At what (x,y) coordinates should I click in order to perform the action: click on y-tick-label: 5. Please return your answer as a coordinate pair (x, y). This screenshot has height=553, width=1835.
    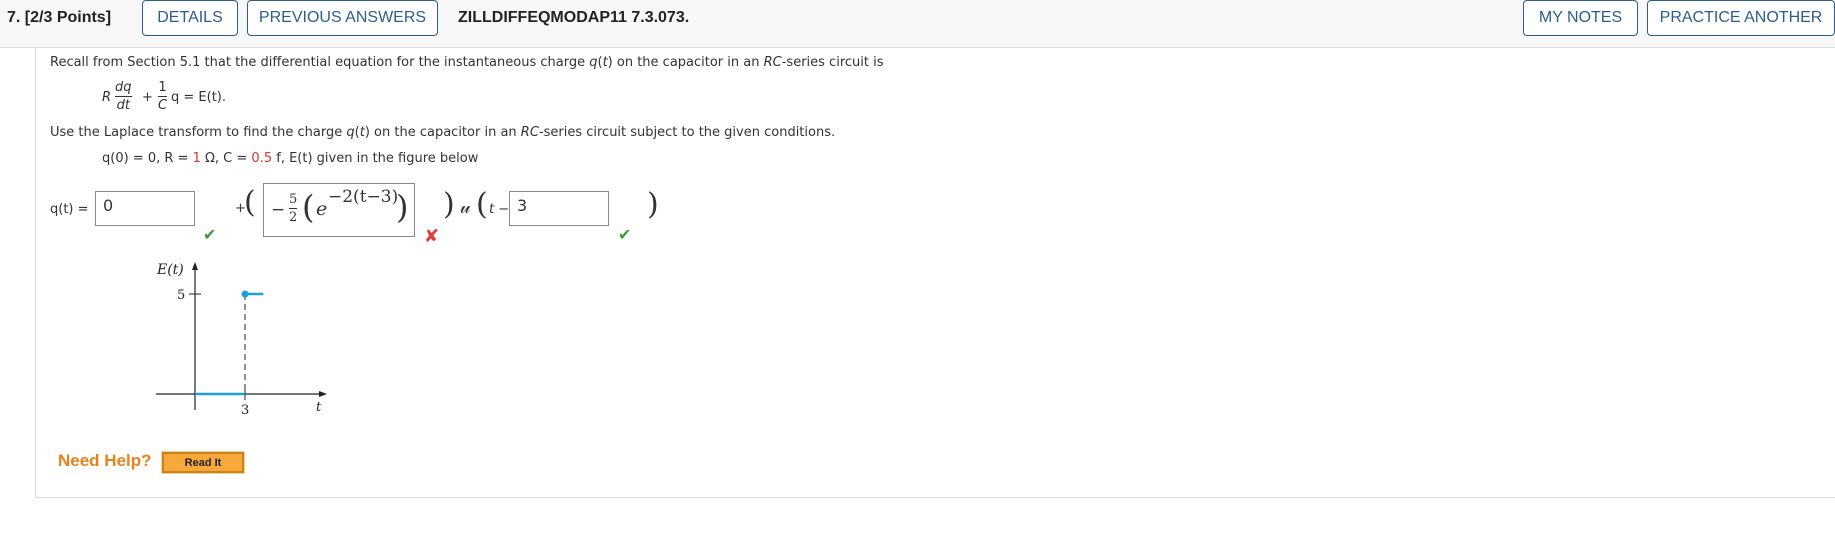
    Looking at the image, I should click on (181, 295).